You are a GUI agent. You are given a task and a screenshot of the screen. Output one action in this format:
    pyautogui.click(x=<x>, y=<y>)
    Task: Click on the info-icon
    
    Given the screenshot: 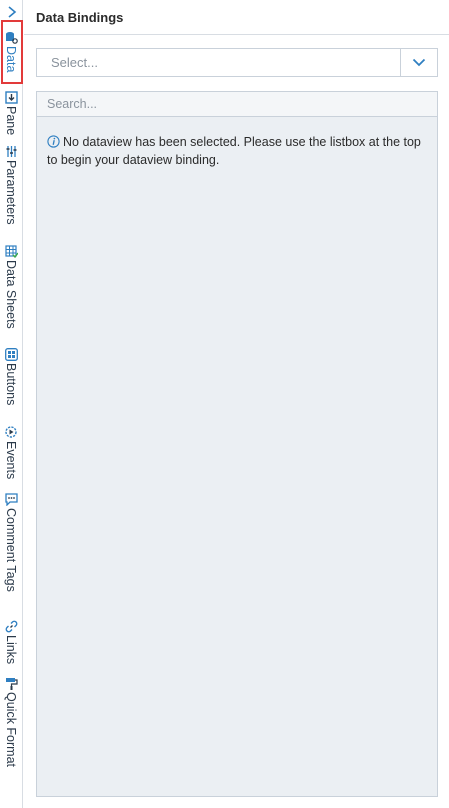 What is the action you would take?
    pyautogui.click(x=53, y=141)
    